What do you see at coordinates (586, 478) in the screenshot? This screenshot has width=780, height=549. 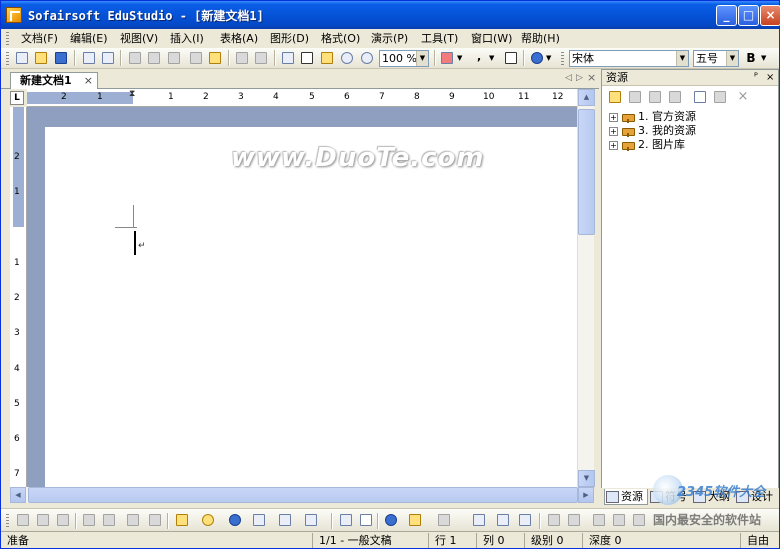 I see `scroll-down-button: ▼` at bounding box center [586, 478].